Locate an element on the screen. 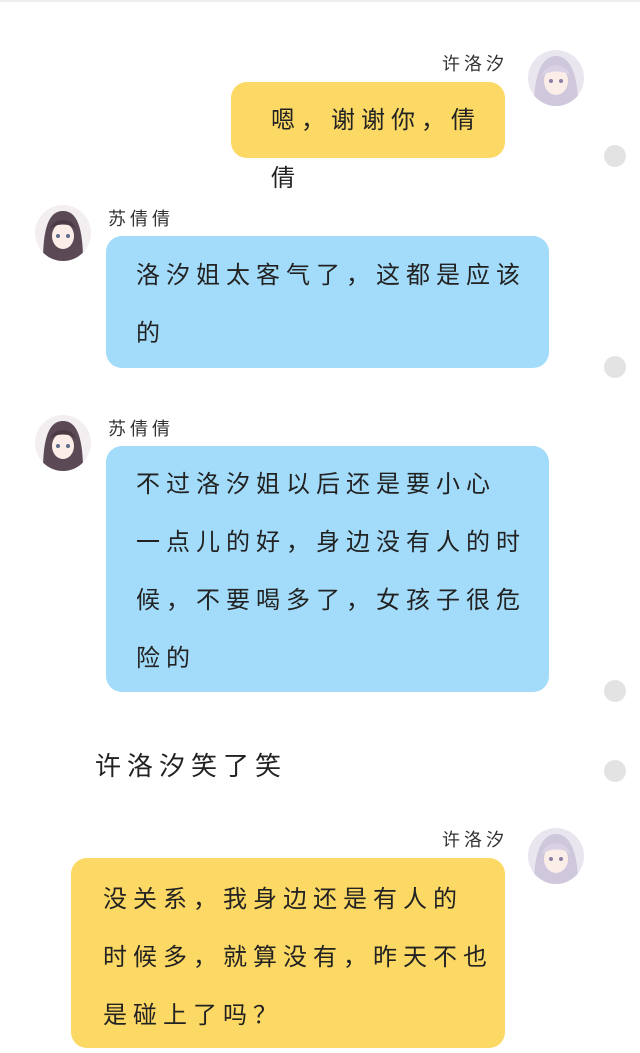  top-divider is located at coordinates (320, 1).